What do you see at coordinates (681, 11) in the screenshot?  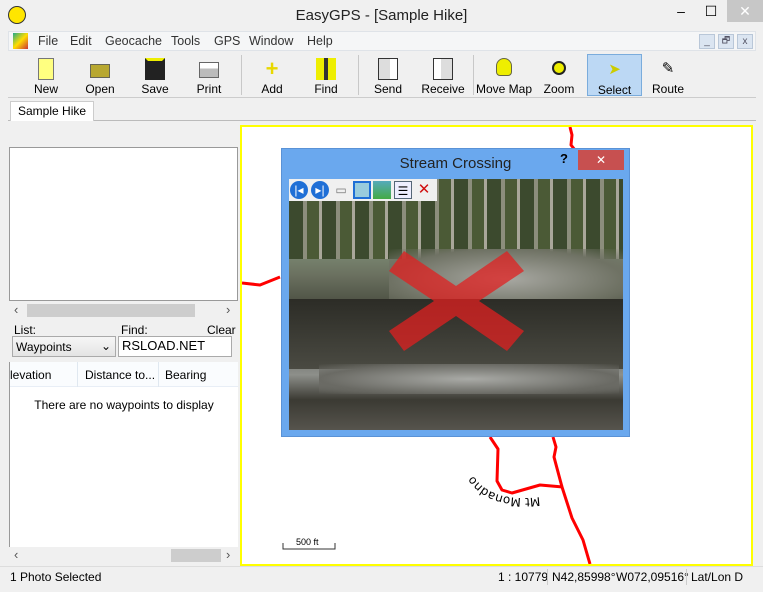 I see `minimize-button: –` at bounding box center [681, 11].